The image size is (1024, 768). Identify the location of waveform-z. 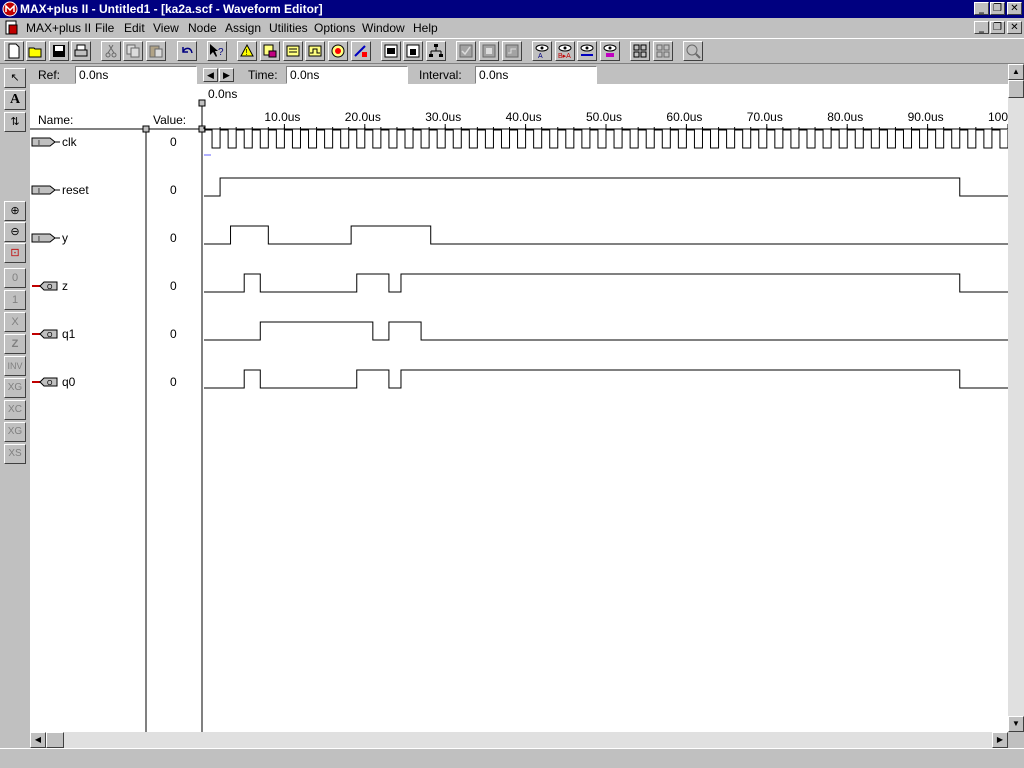
(606, 283).